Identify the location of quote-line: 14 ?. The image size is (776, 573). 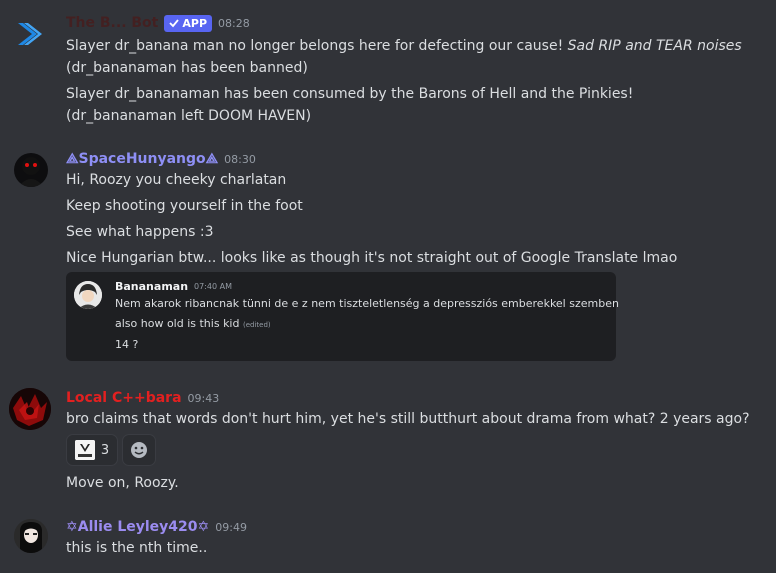
(127, 344).